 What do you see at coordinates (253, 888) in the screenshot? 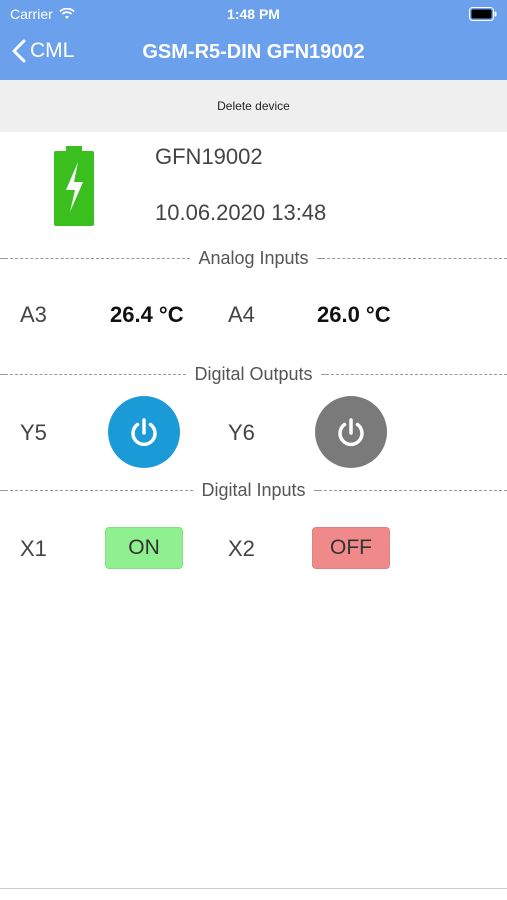
I see `bottom-divider` at bounding box center [253, 888].